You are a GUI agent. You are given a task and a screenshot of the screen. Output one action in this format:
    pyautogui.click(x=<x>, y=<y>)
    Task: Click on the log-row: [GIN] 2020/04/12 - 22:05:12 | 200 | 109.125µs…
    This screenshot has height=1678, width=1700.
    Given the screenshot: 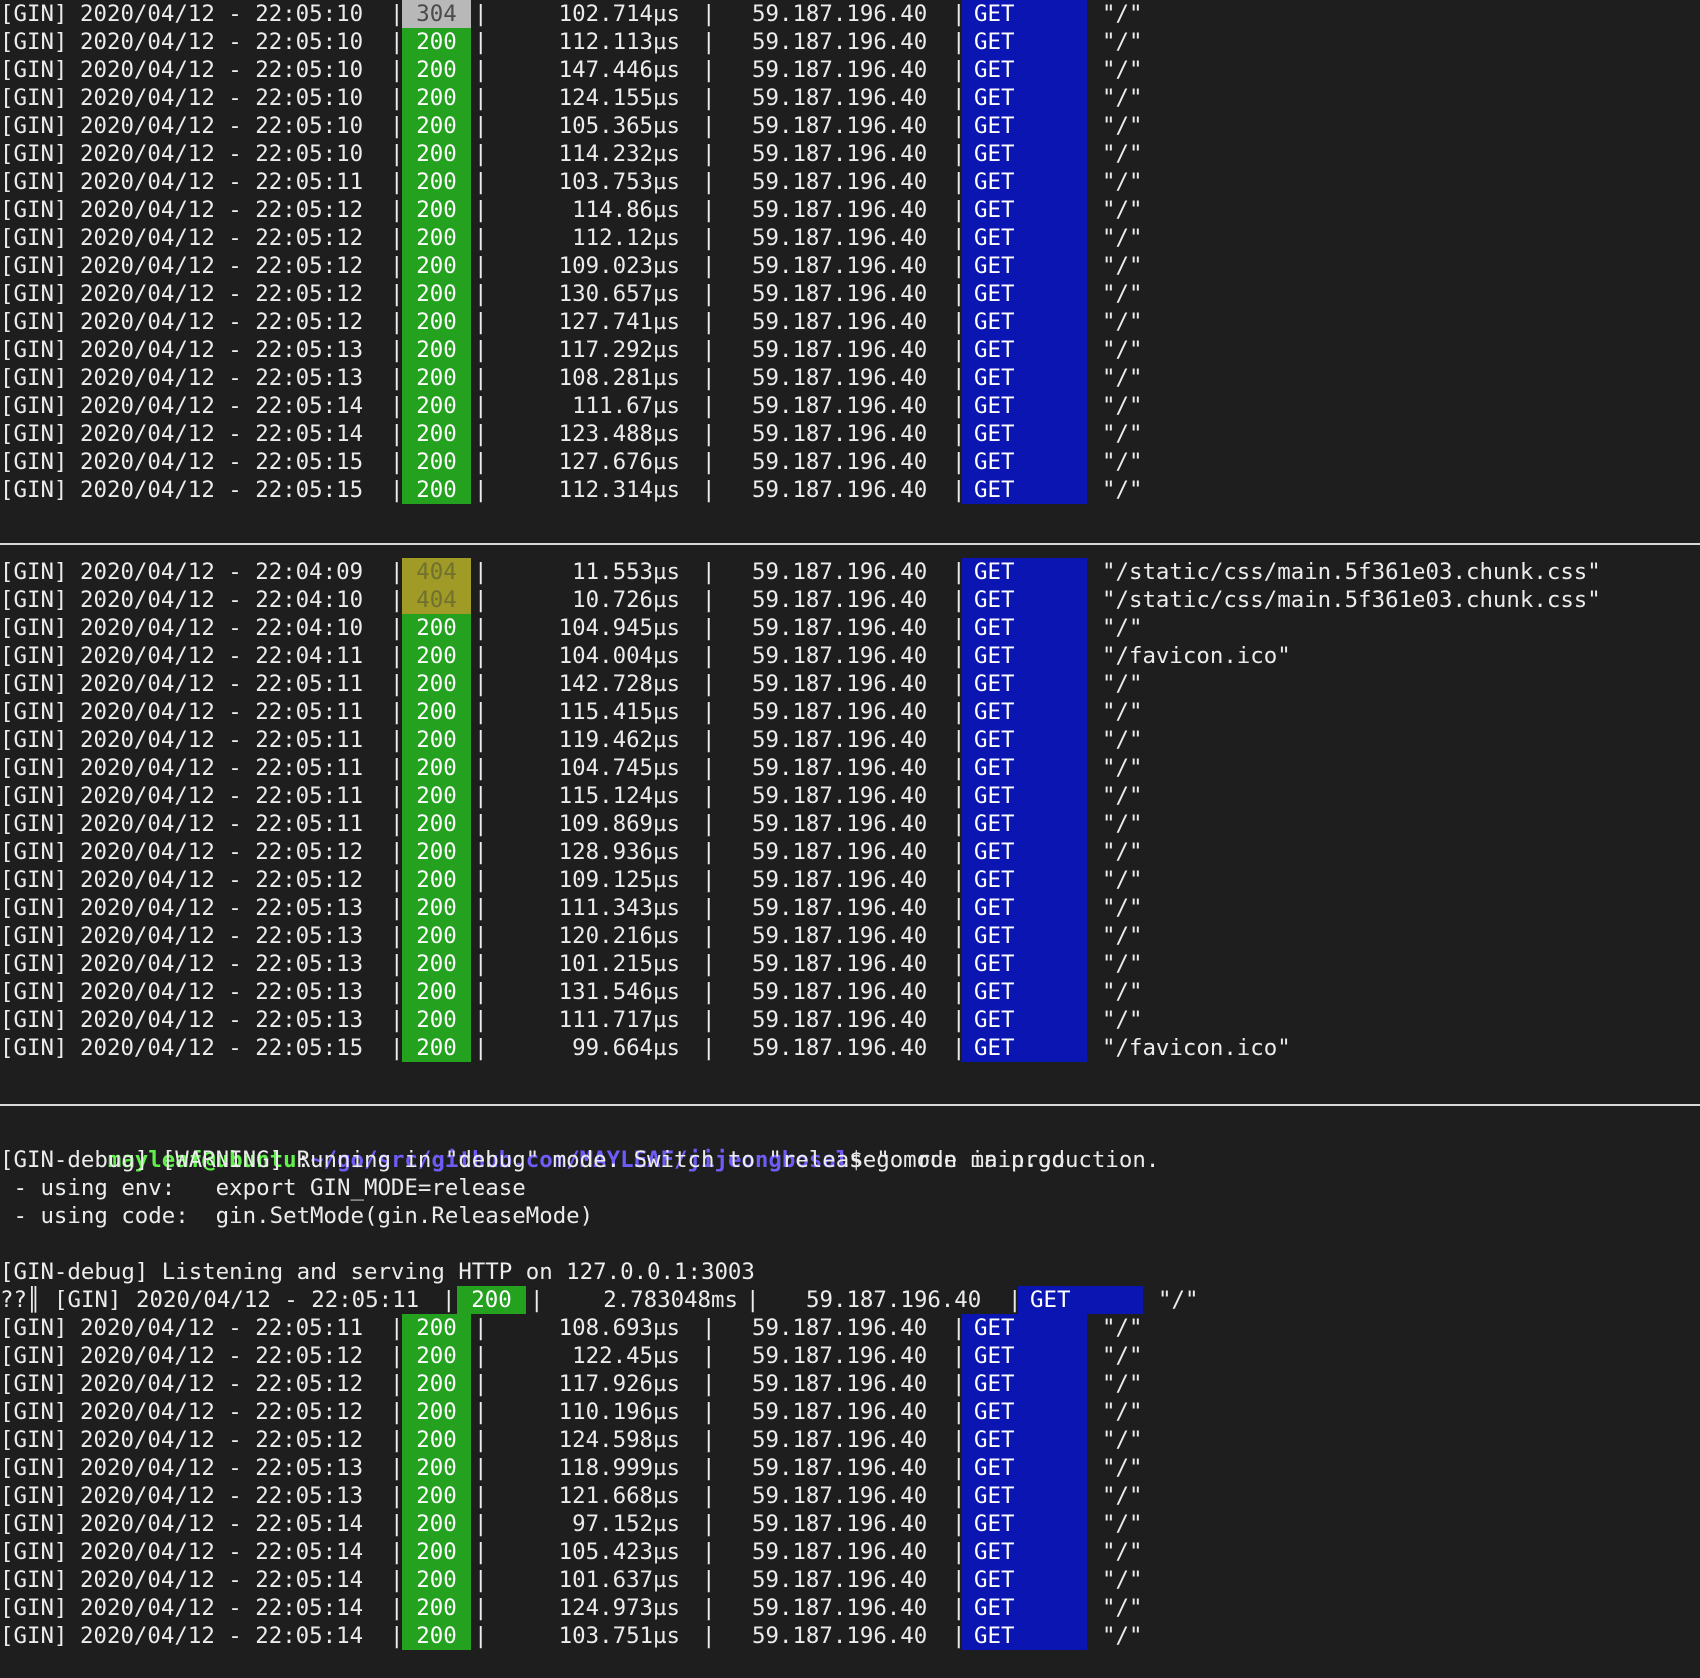 What is the action you would take?
    pyautogui.click(x=850, y=880)
    